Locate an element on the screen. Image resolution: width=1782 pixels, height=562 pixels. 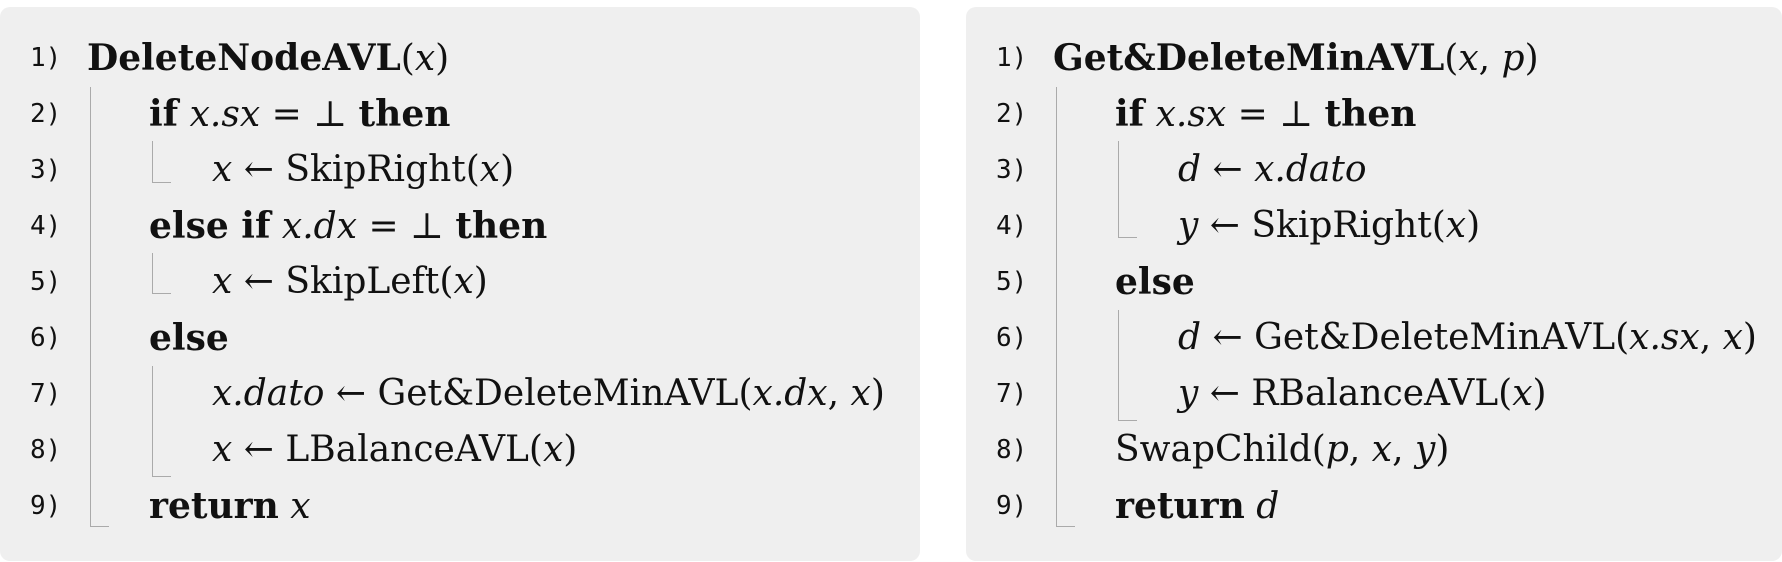
line-number: 9) is located at coordinates (1012, 506).